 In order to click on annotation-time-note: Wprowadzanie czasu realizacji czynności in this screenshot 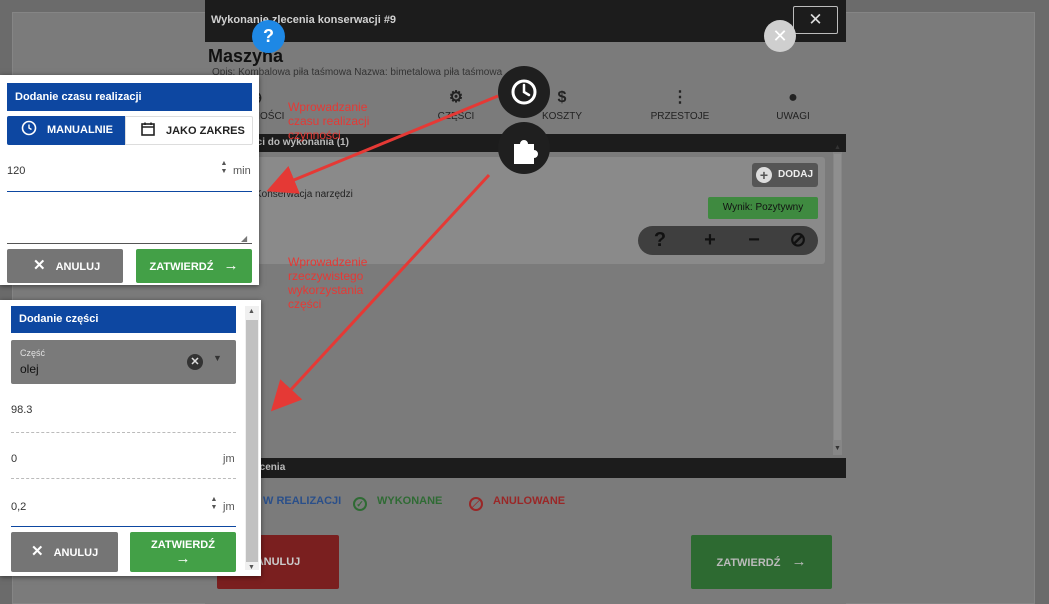, I will do `click(328, 121)`.